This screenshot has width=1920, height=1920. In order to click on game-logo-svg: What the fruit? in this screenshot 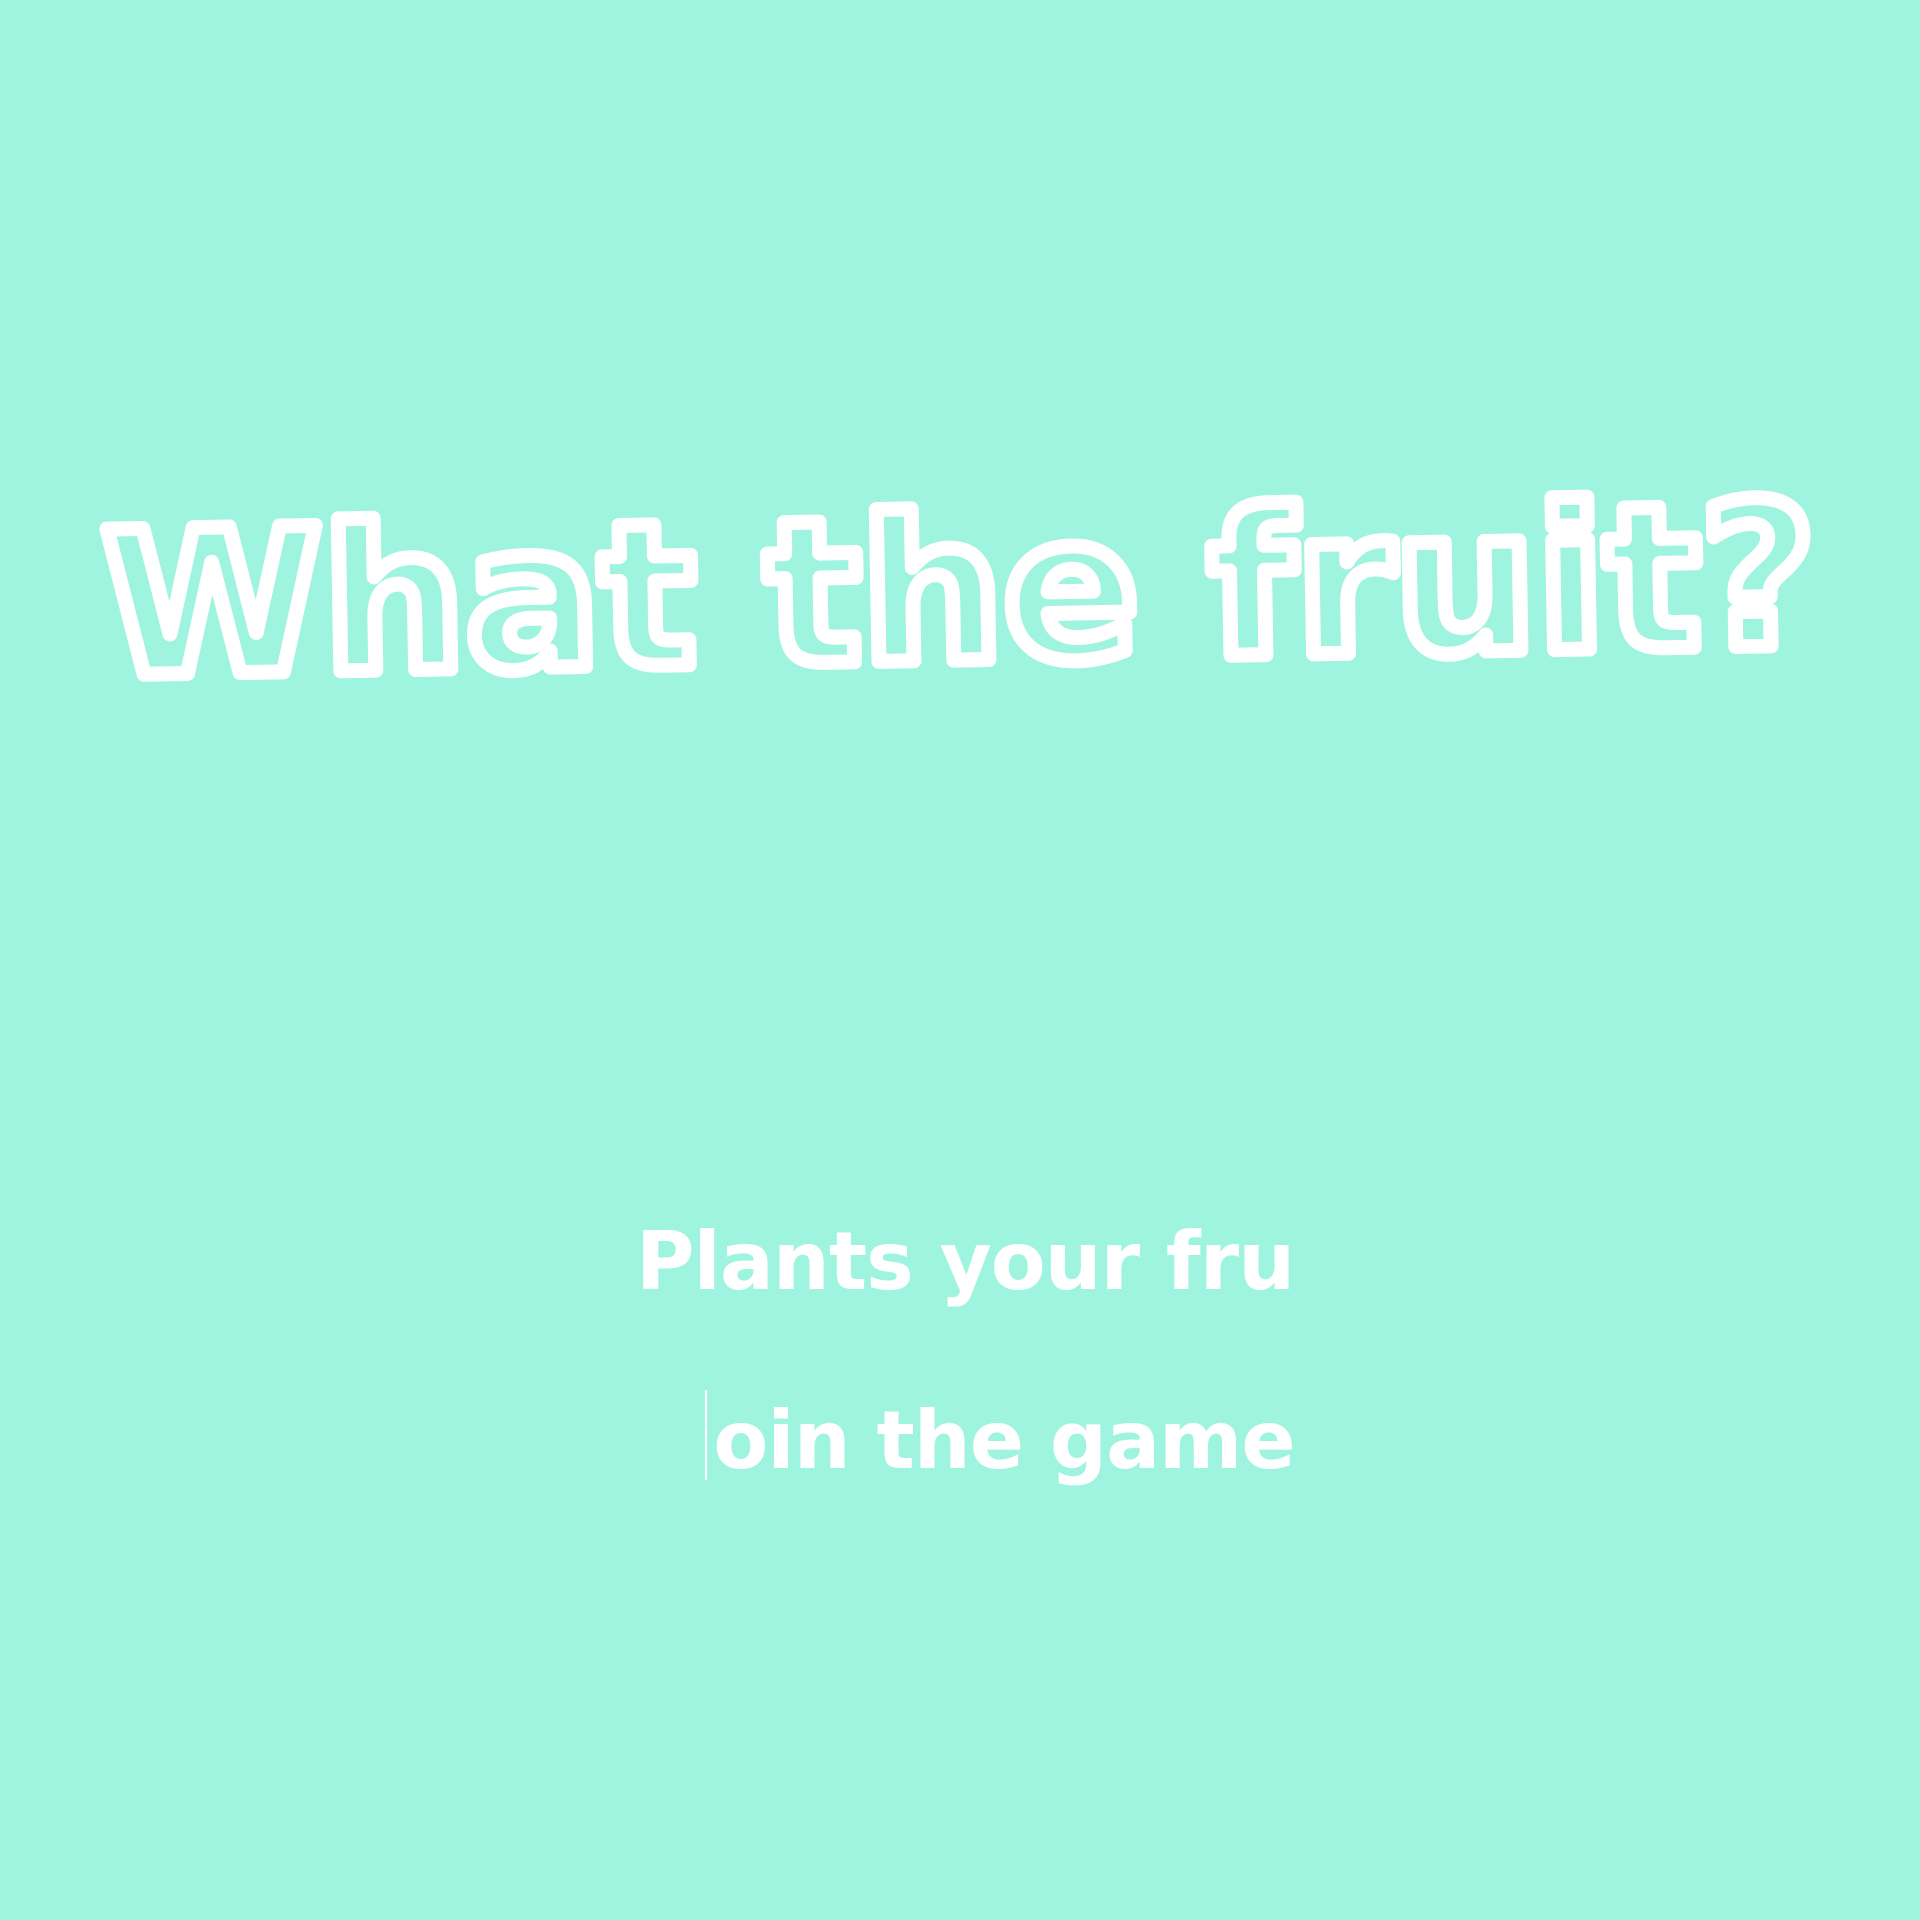, I will do `click(959, 592)`.